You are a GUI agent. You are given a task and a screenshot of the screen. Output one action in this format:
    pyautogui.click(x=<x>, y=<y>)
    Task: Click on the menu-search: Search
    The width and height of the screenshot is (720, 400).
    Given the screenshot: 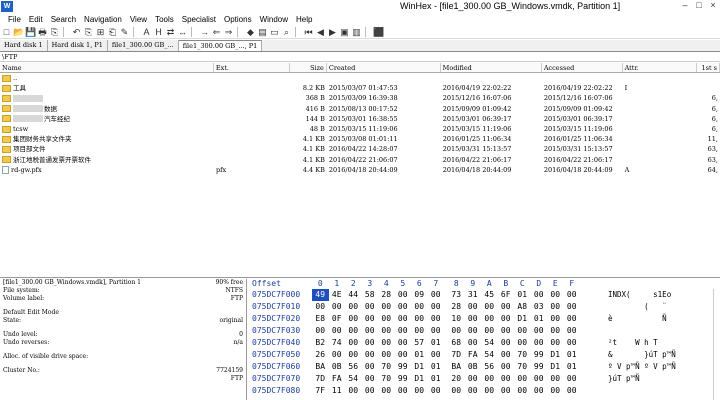 What is the action you would take?
    pyautogui.click(x=63, y=19)
    